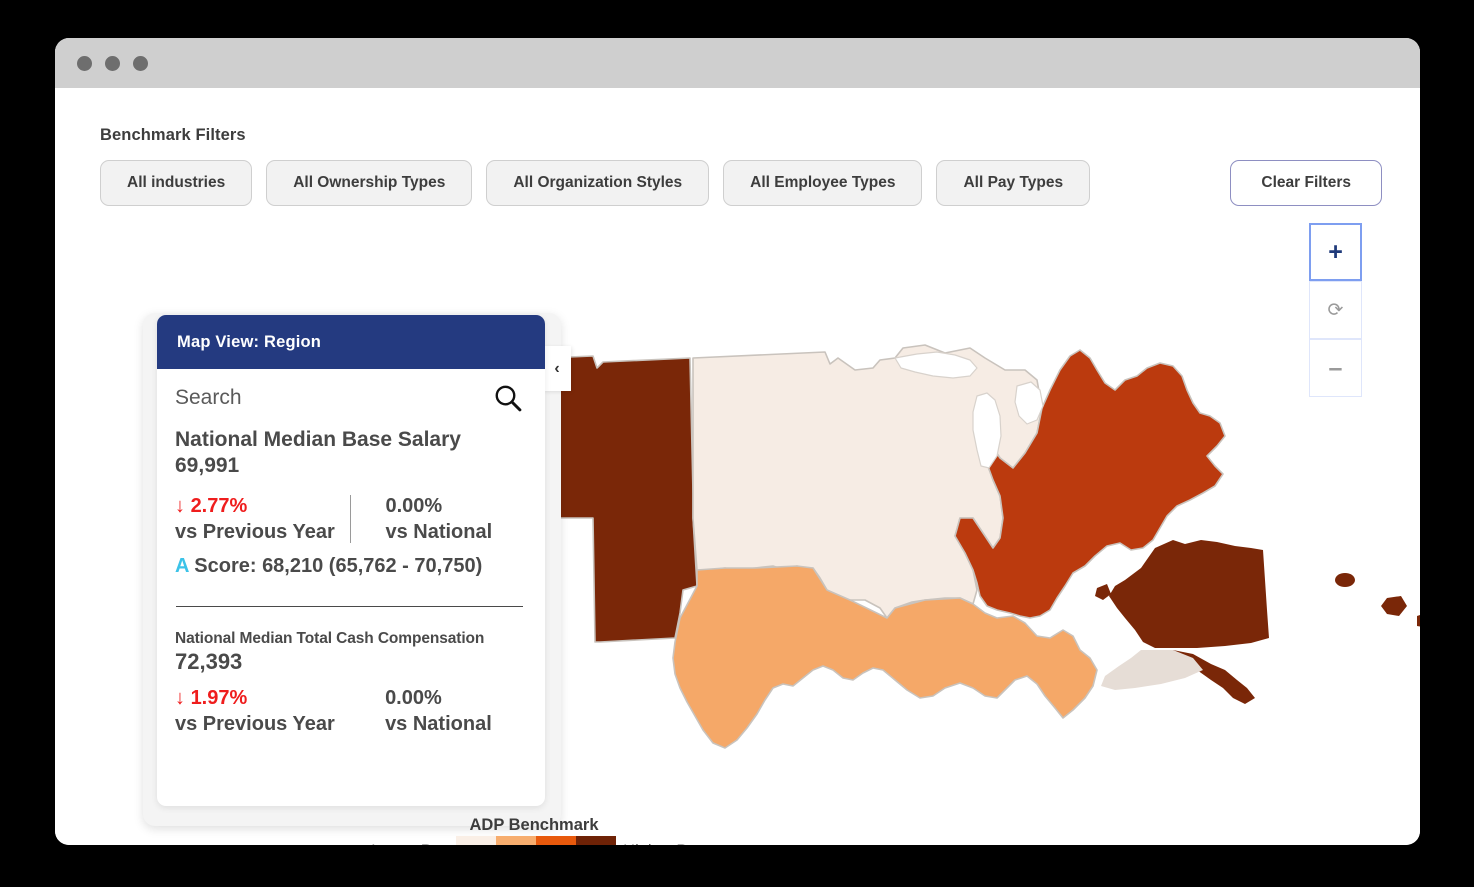 This screenshot has width=1474, height=887. I want to click on zoom-out-button: –, so click(1335, 368).